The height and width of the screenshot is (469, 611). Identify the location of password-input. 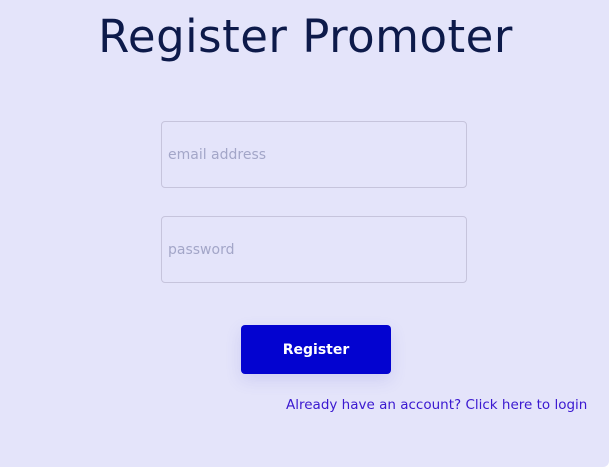
(314, 249).